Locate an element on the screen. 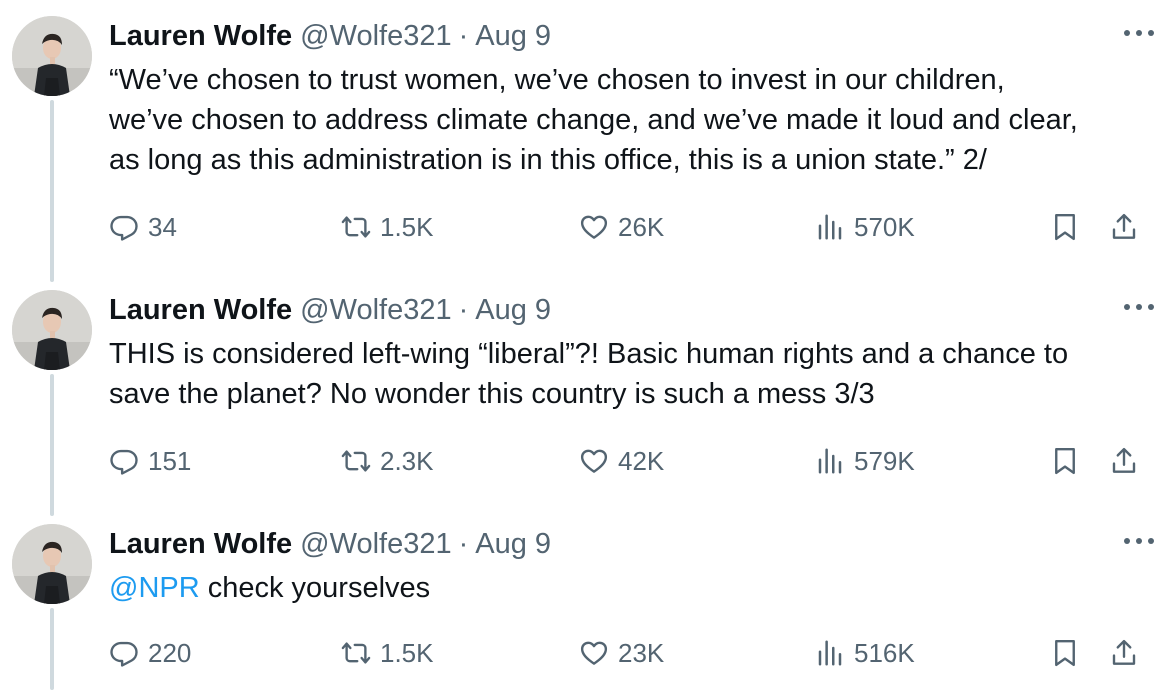 This screenshot has width=1172, height=690. like-button: 23K is located at coordinates (621, 653).